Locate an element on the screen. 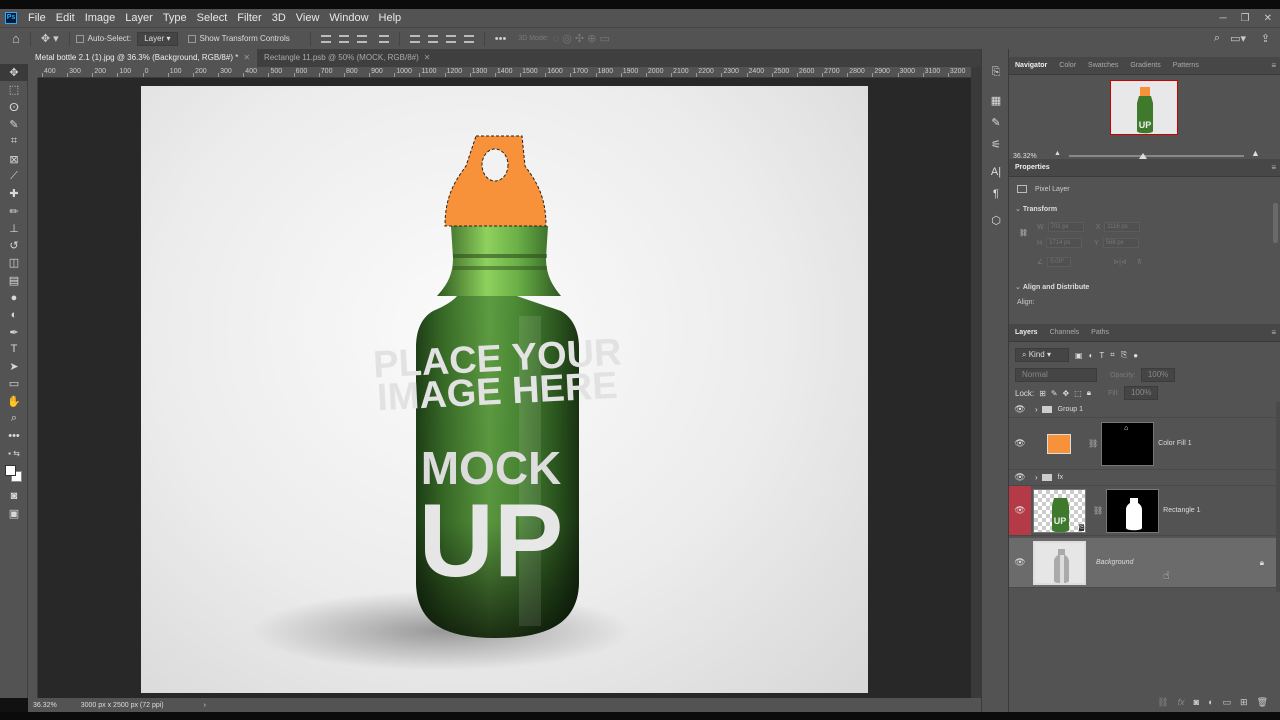 This screenshot has height=720, width=1280. tab-swatches: Swatches is located at coordinates (1103, 66).